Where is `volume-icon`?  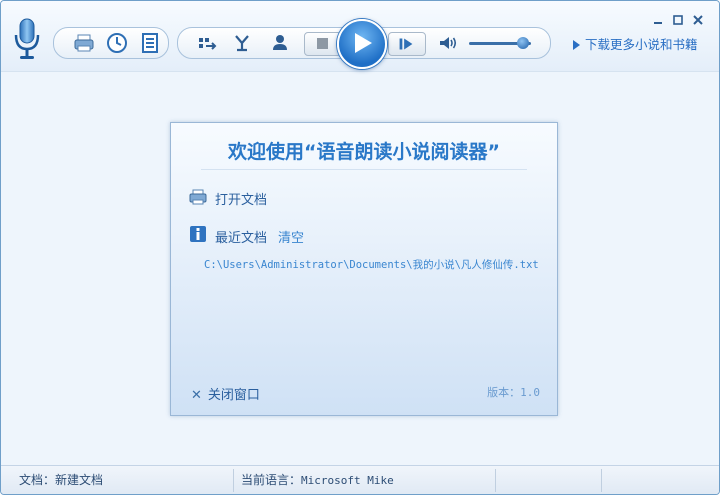 volume-icon is located at coordinates (448, 43).